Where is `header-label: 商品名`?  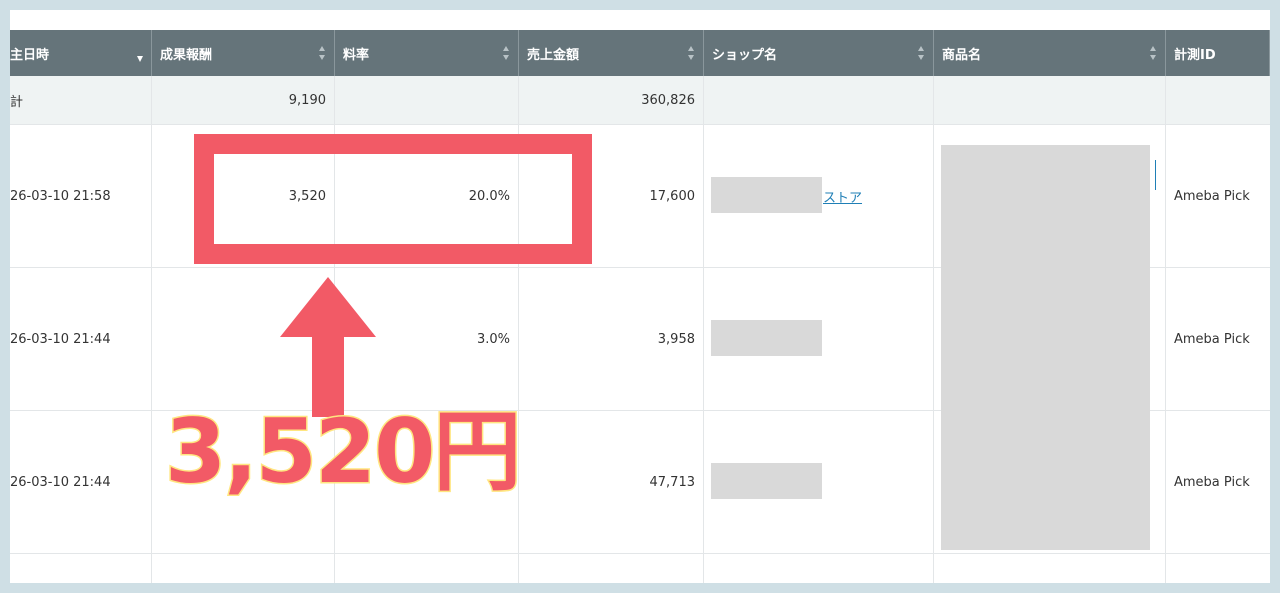 header-label: 商品名 is located at coordinates (962, 55).